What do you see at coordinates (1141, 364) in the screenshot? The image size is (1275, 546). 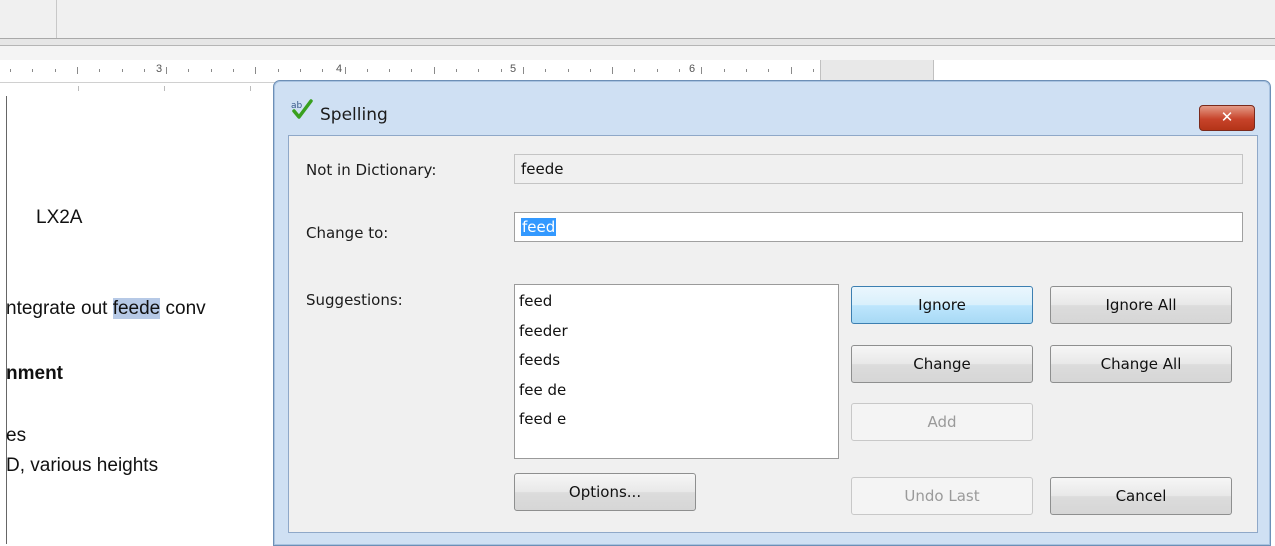 I see `change-all-button: Change All` at bounding box center [1141, 364].